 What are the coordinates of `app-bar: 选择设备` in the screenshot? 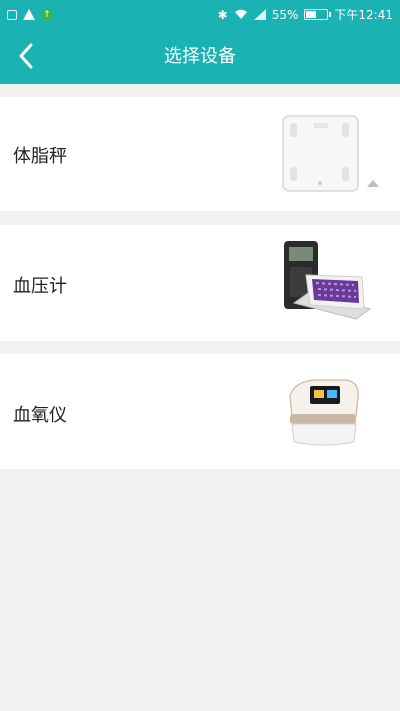 It's located at (200, 56).